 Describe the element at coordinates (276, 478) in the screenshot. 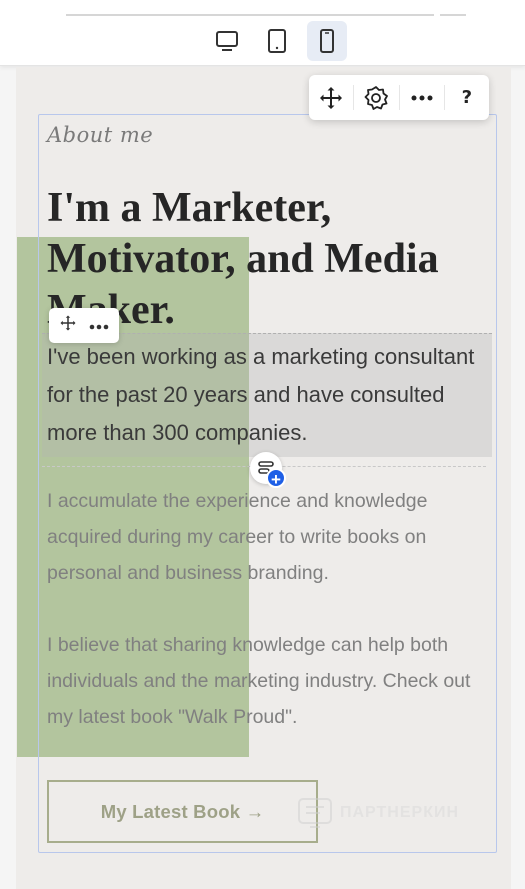

I see `add-icon: +` at that location.